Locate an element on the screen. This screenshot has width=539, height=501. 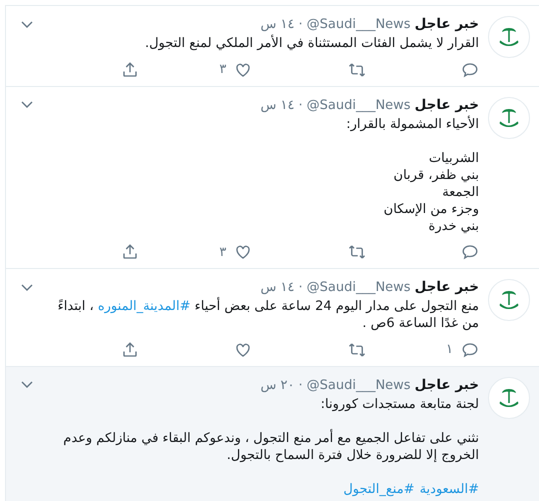
tweet-text: منع التجول على مدار اليوم 24 ساعة على بعض أحياء #المدينة_المنوره ، ابتداءً من غدًا الساعة 6ص . is located at coordinates (267, 315).